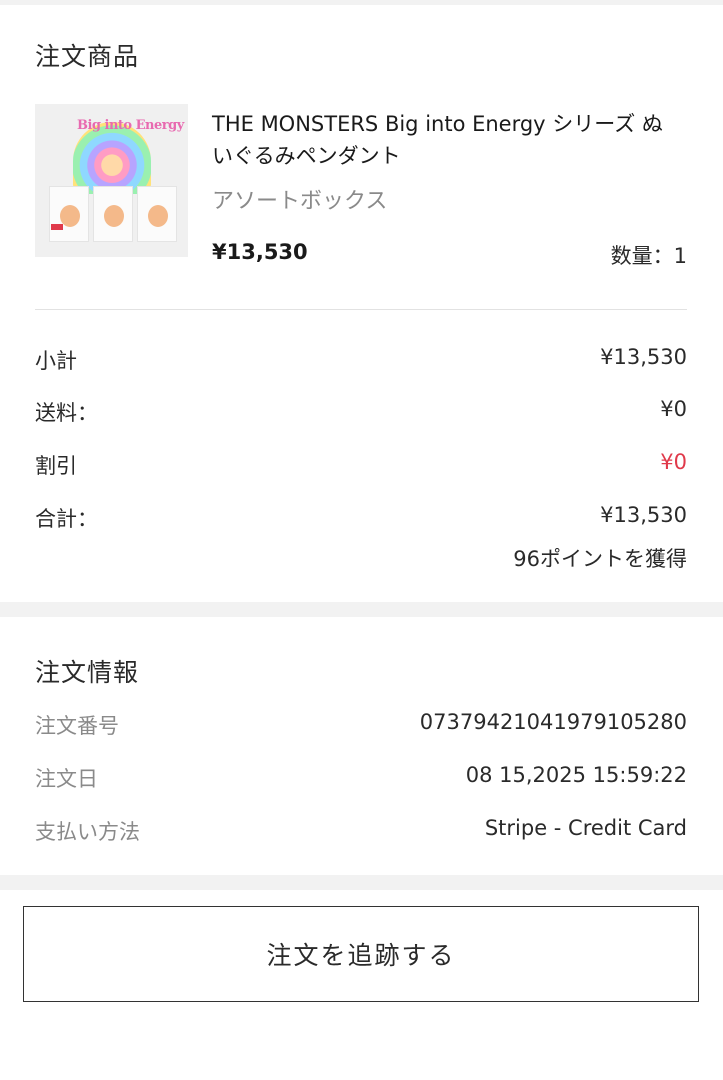 The image size is (723, 1080). Describe the element at coordinates (585, 828) in the screenshot. I see `payment-method-value: Stripe - Credit Card` at that location.